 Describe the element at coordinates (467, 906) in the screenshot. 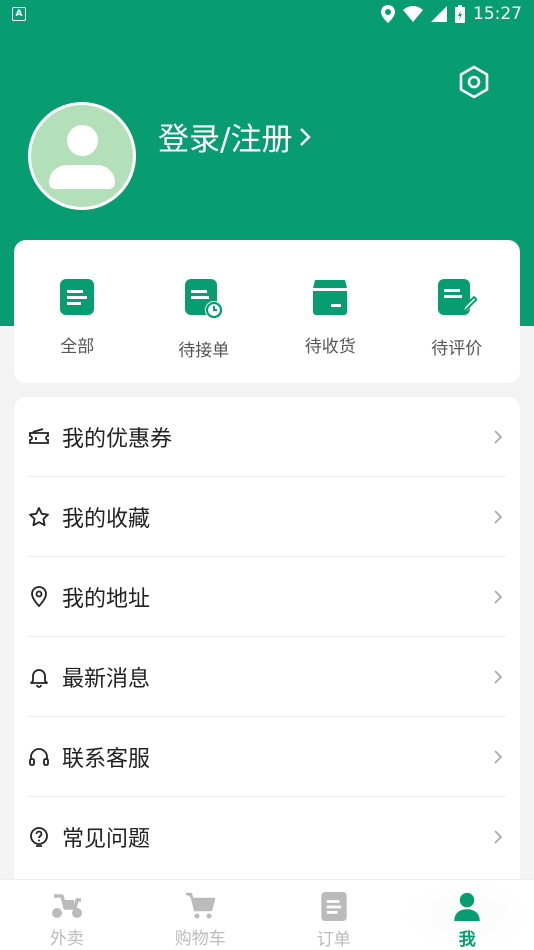

I see `user-icon` at that location.